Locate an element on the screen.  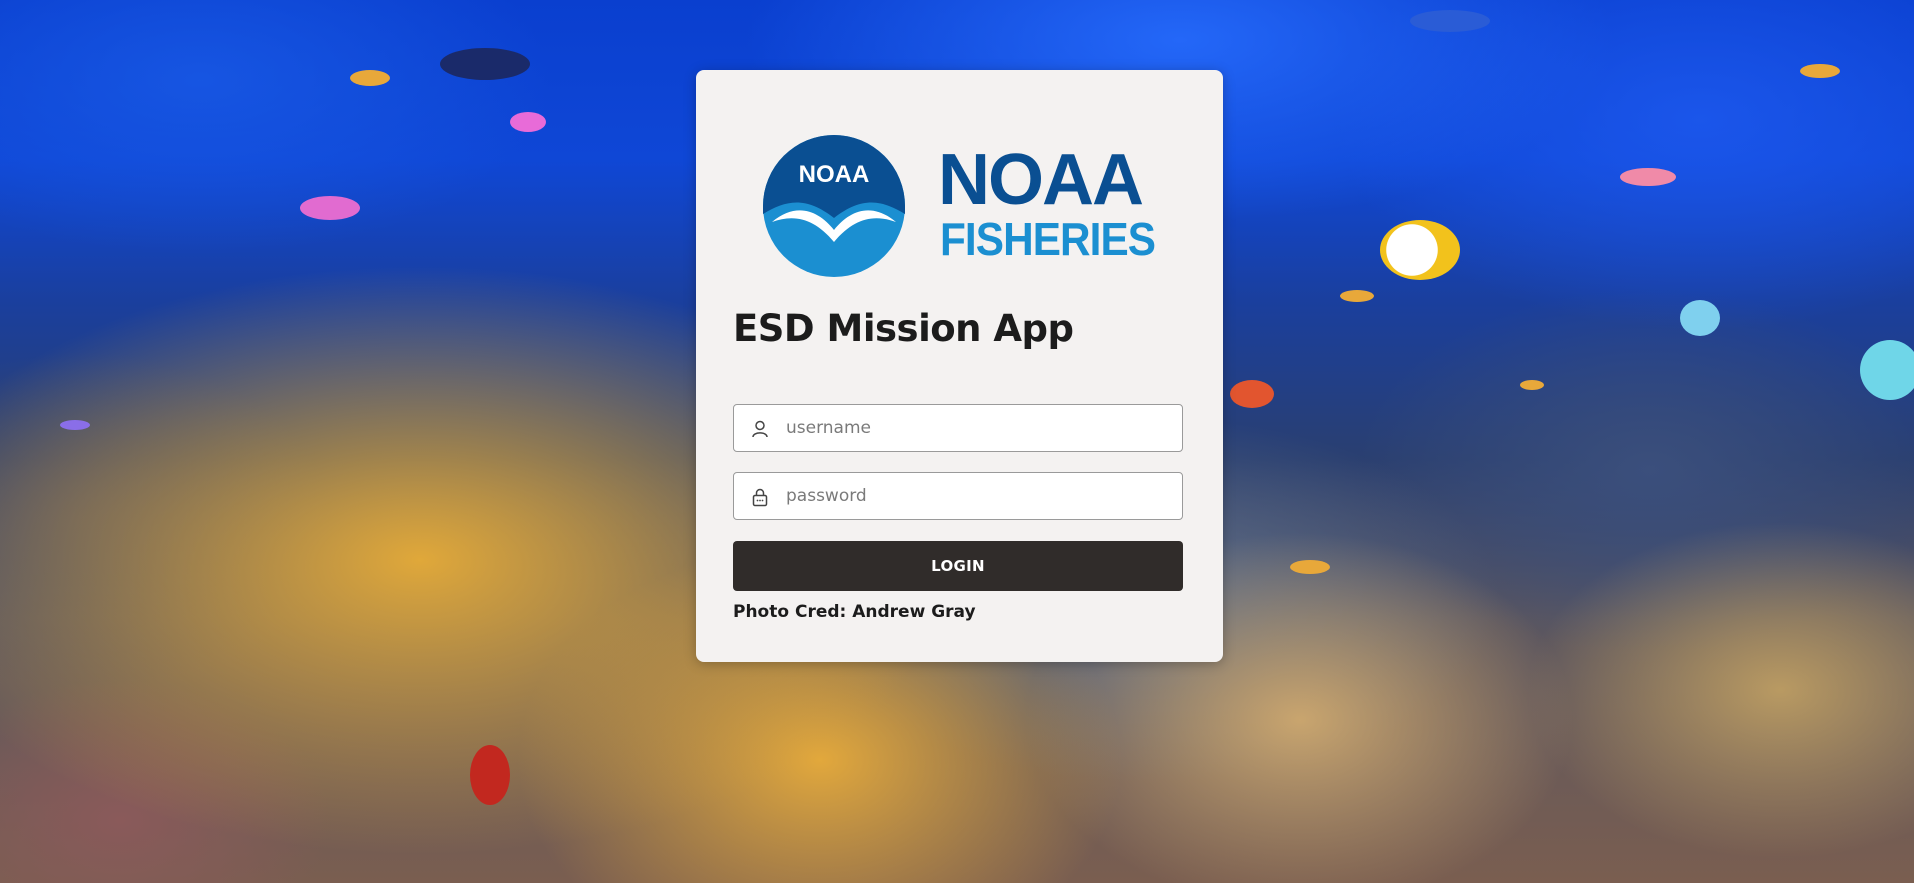
photo-credit: Photo Cred: Andrew Gray is located at coordinates (854, 612).